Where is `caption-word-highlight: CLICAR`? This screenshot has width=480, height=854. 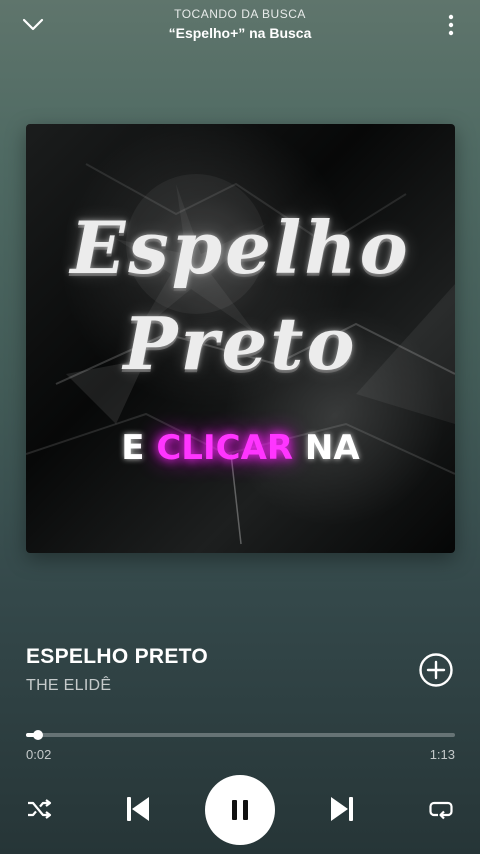 caption-word-highlight: CLICAR is located at coordinates (225, 448).